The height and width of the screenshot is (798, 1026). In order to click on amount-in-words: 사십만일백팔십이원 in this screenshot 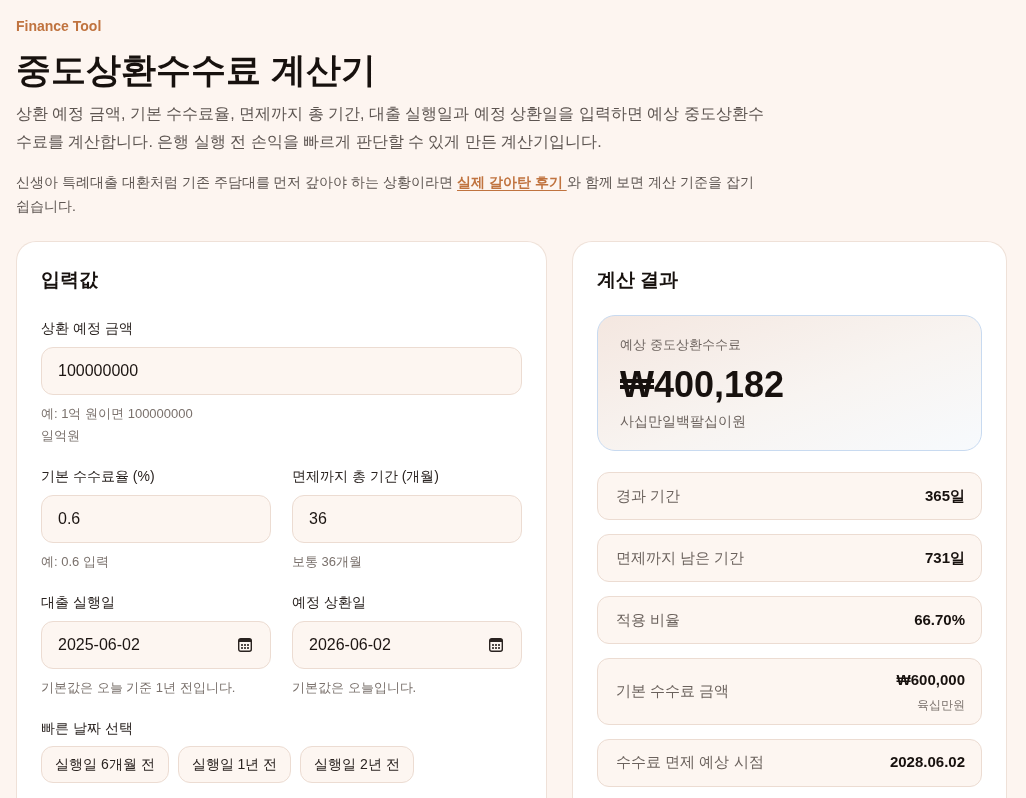, I will do `click(683, 421)`.